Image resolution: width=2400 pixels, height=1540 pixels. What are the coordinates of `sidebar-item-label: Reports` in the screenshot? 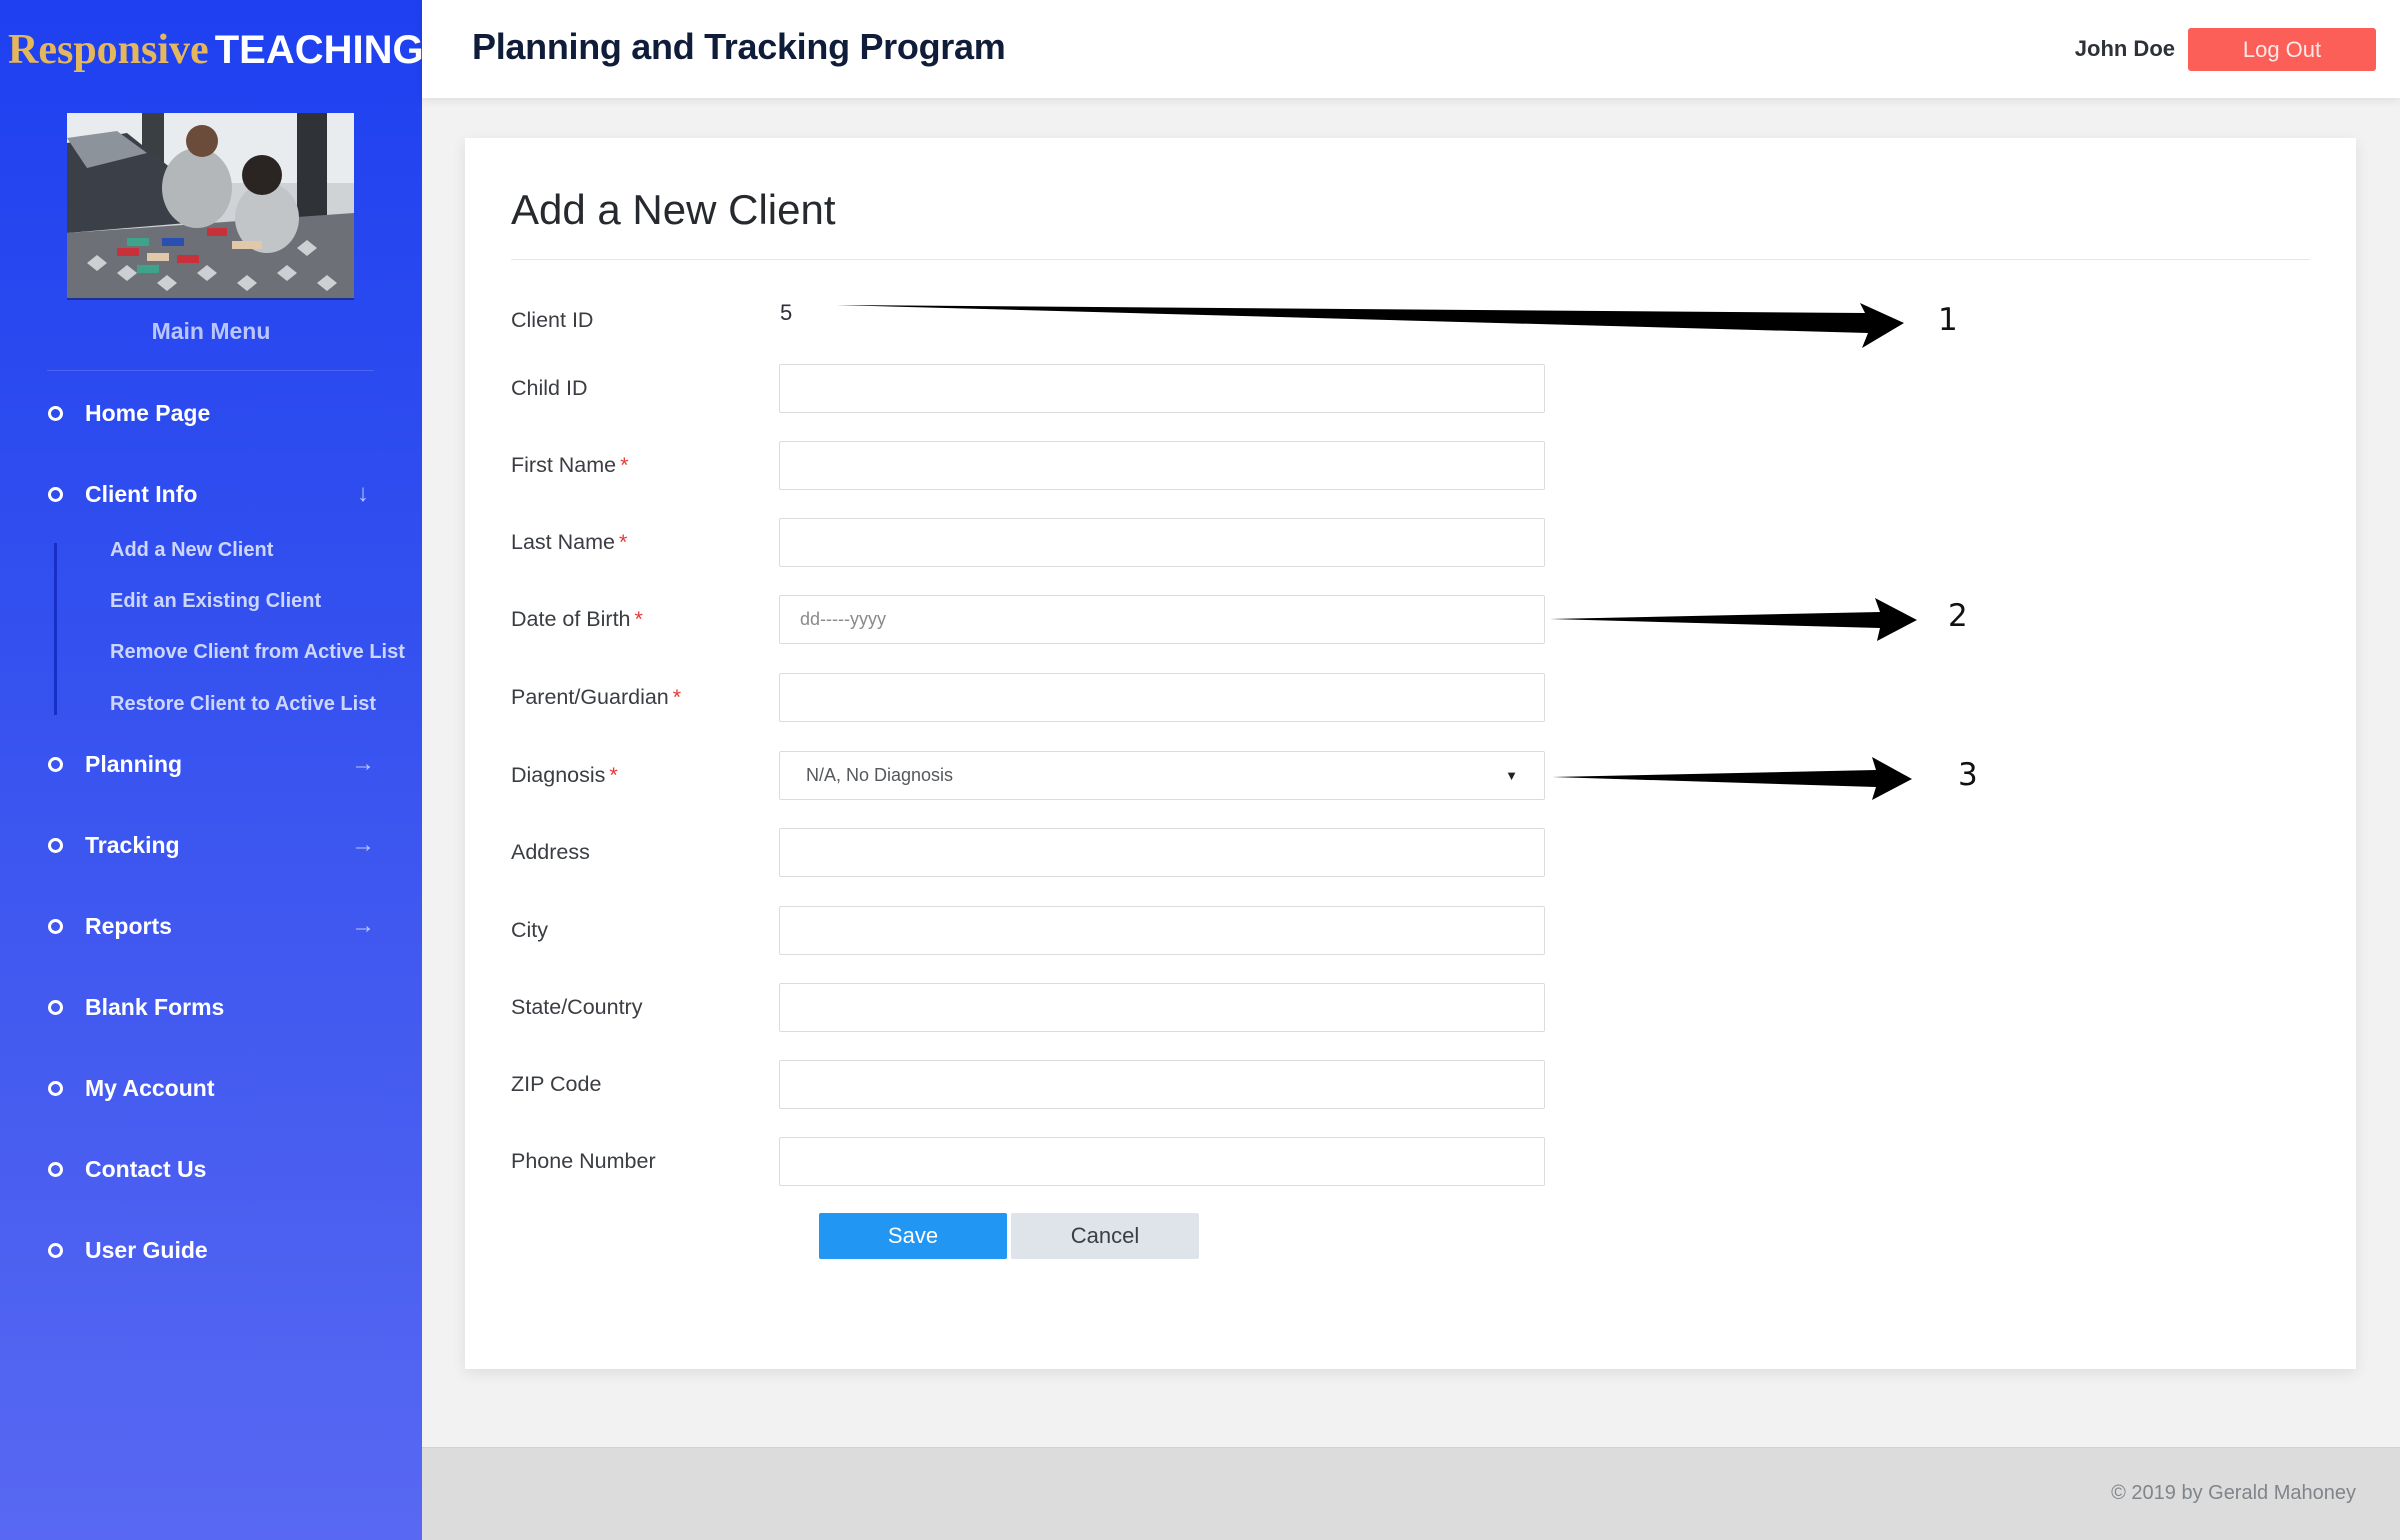 It's located at (128, 925).